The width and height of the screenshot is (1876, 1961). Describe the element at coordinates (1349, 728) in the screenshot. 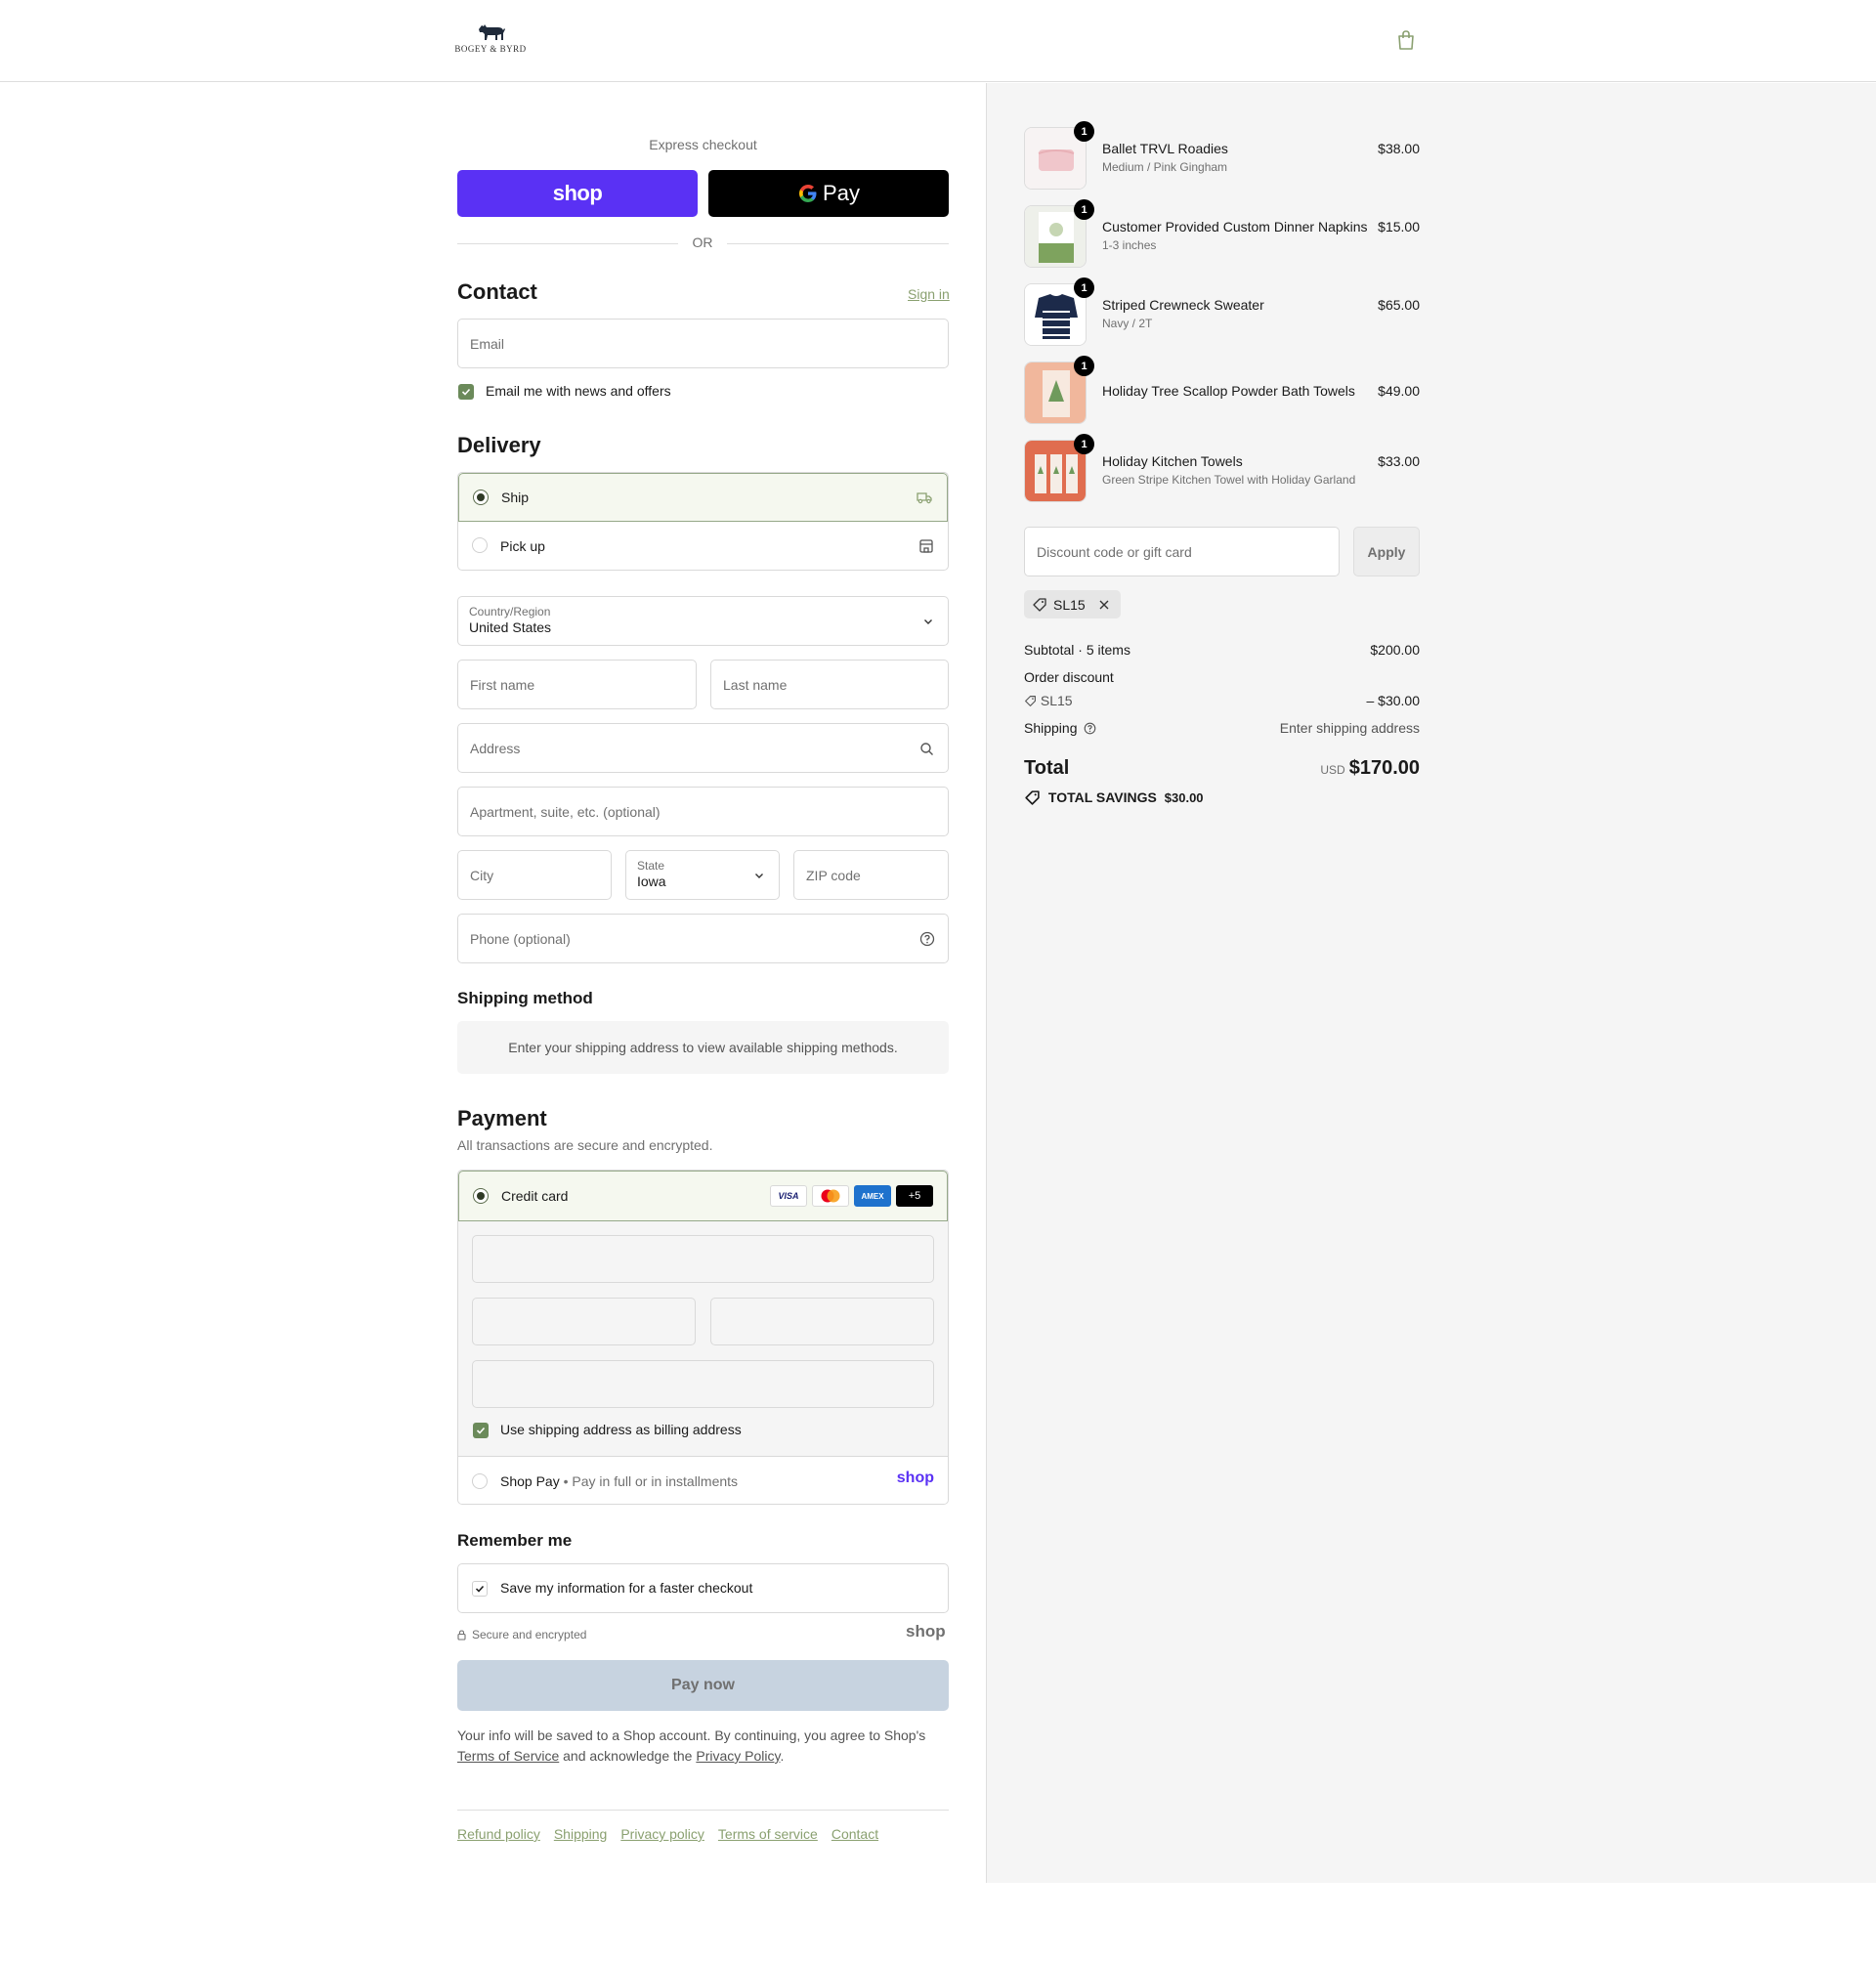

I see `shipping-value: Enter shipping address` at that location.